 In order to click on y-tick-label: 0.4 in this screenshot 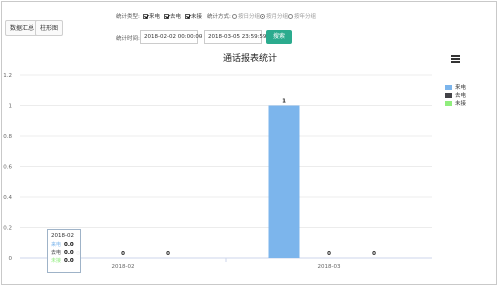, I will do `click(7, 198)`.